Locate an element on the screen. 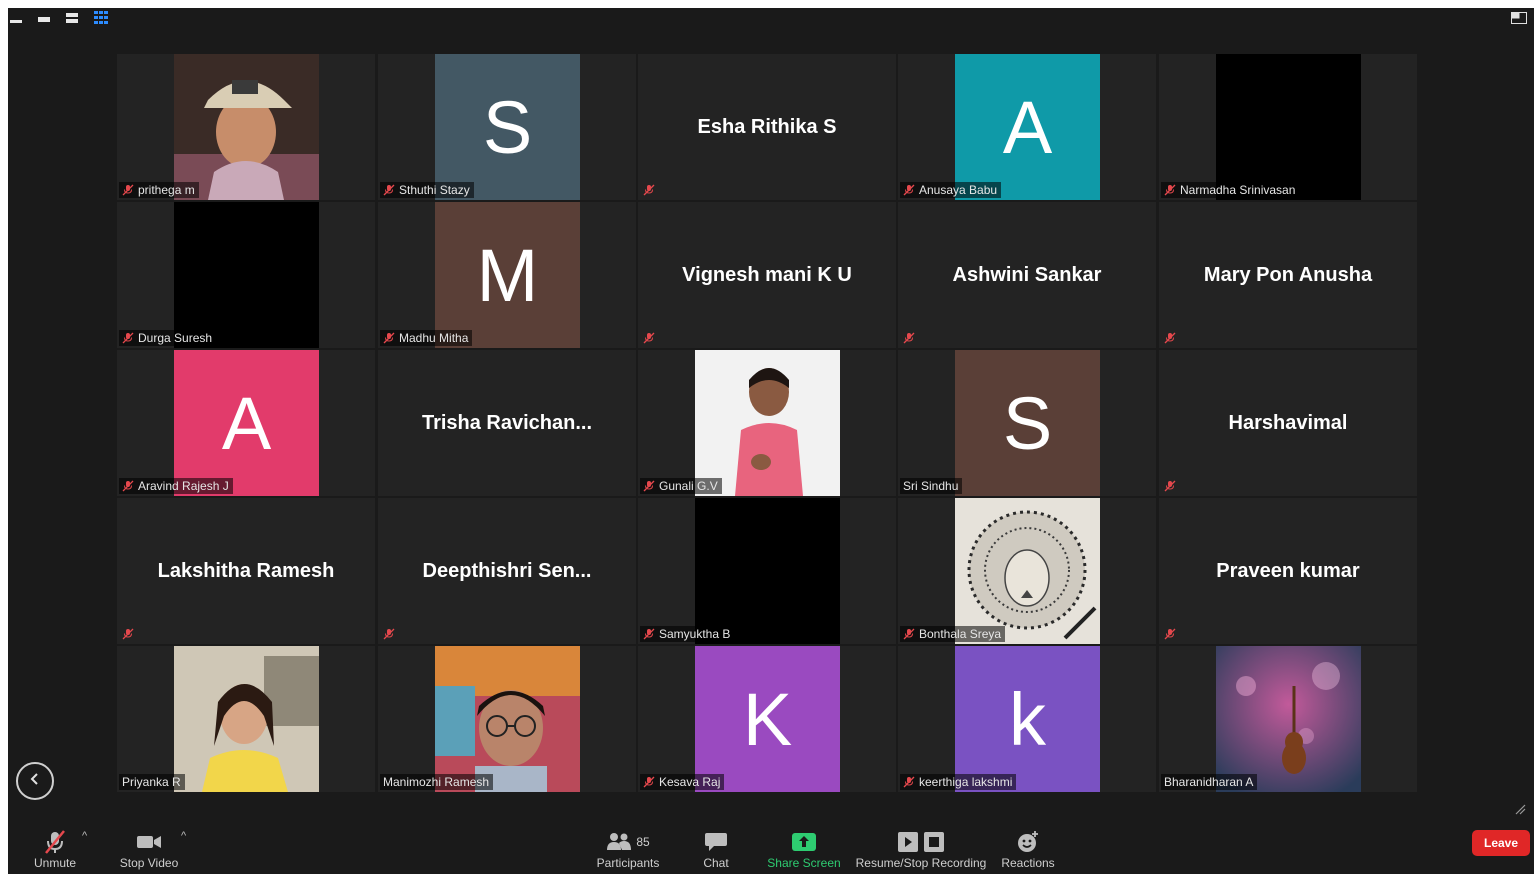 Image resolution: width=1536 pixels, height=874 pixels. avatar: M is located at coordinates (507, 275).